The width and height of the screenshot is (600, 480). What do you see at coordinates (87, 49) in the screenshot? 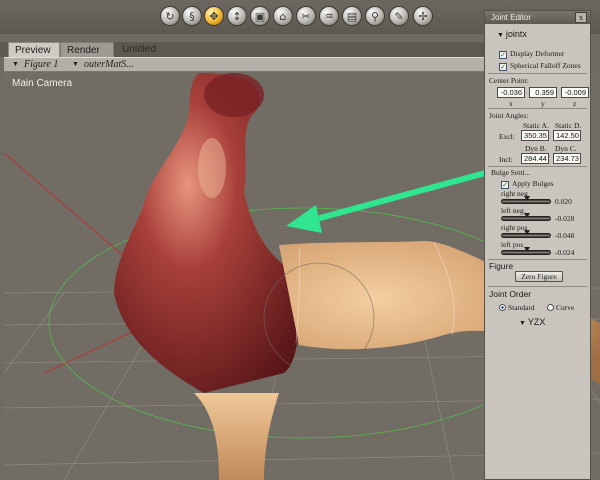
I see `tab-render: Render` at bounding box center [87, 49].